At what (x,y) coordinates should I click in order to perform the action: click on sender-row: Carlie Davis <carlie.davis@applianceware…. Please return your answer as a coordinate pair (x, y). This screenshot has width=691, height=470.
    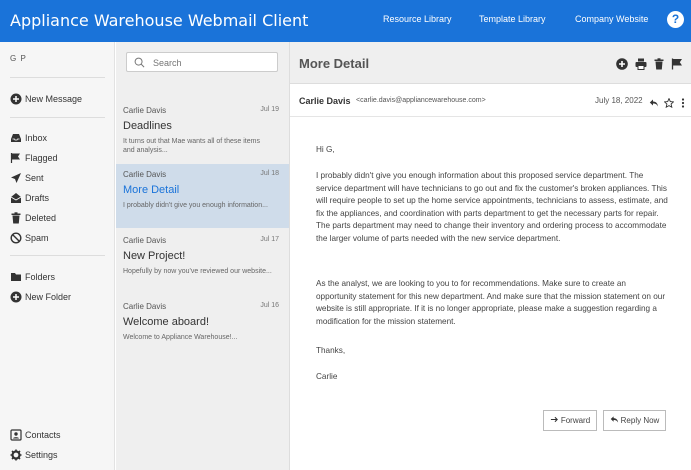
    Looking at the image, I should click on (490, 100).